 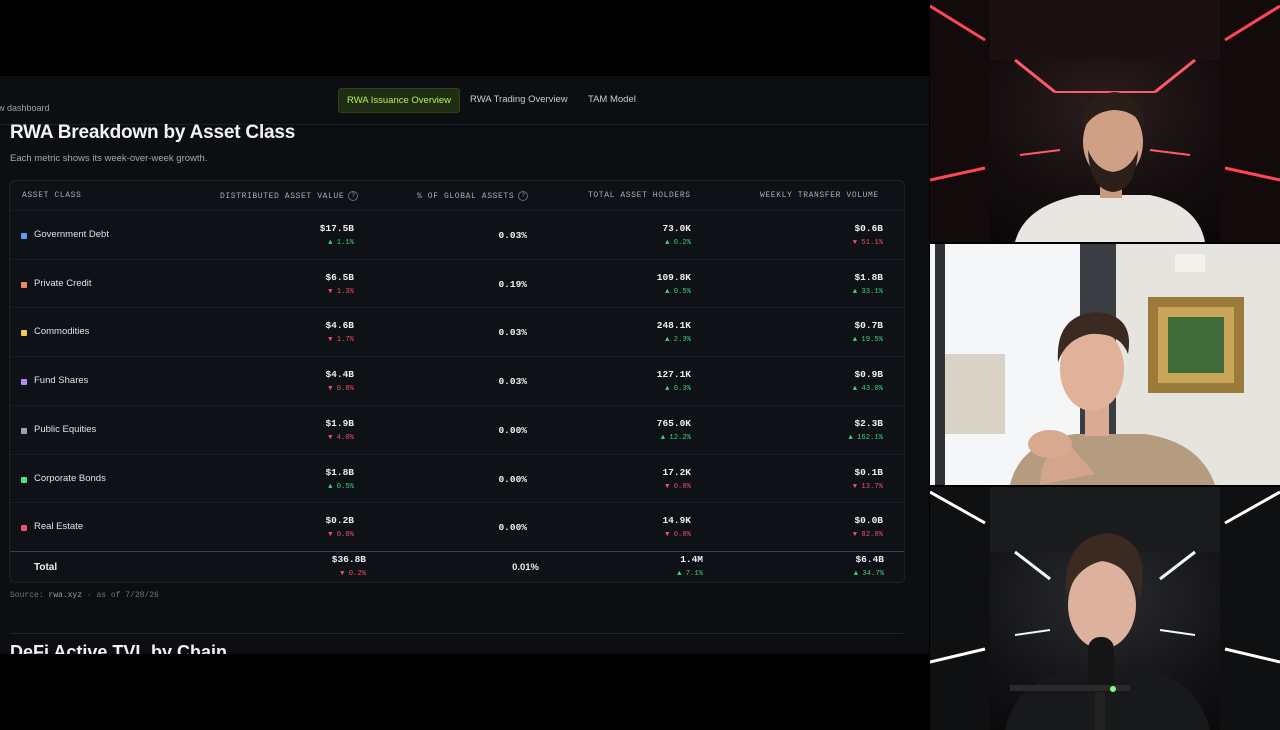 I want to click on total-asset-holders: 73.0K, so click(x=676, y=228).